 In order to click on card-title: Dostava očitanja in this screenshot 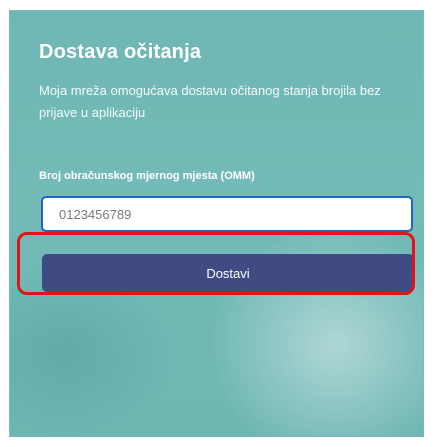, I will do `click(120, 52)`.